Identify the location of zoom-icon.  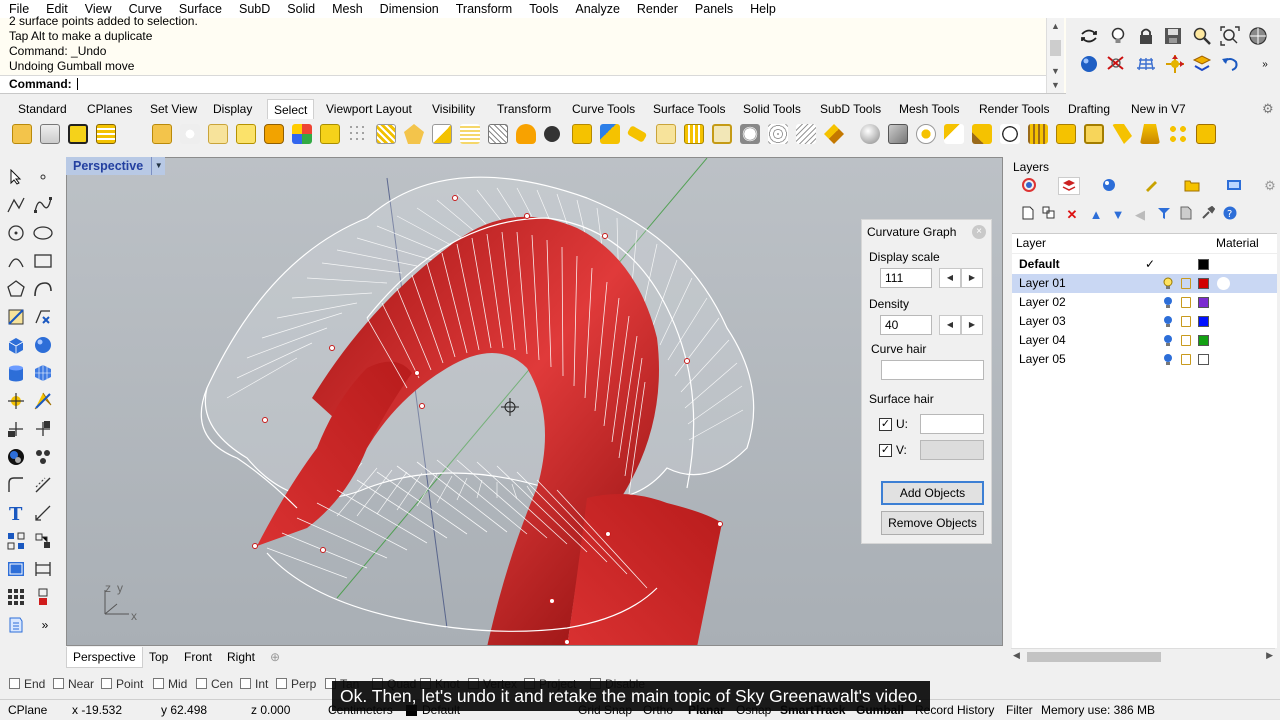
(1202, 36).